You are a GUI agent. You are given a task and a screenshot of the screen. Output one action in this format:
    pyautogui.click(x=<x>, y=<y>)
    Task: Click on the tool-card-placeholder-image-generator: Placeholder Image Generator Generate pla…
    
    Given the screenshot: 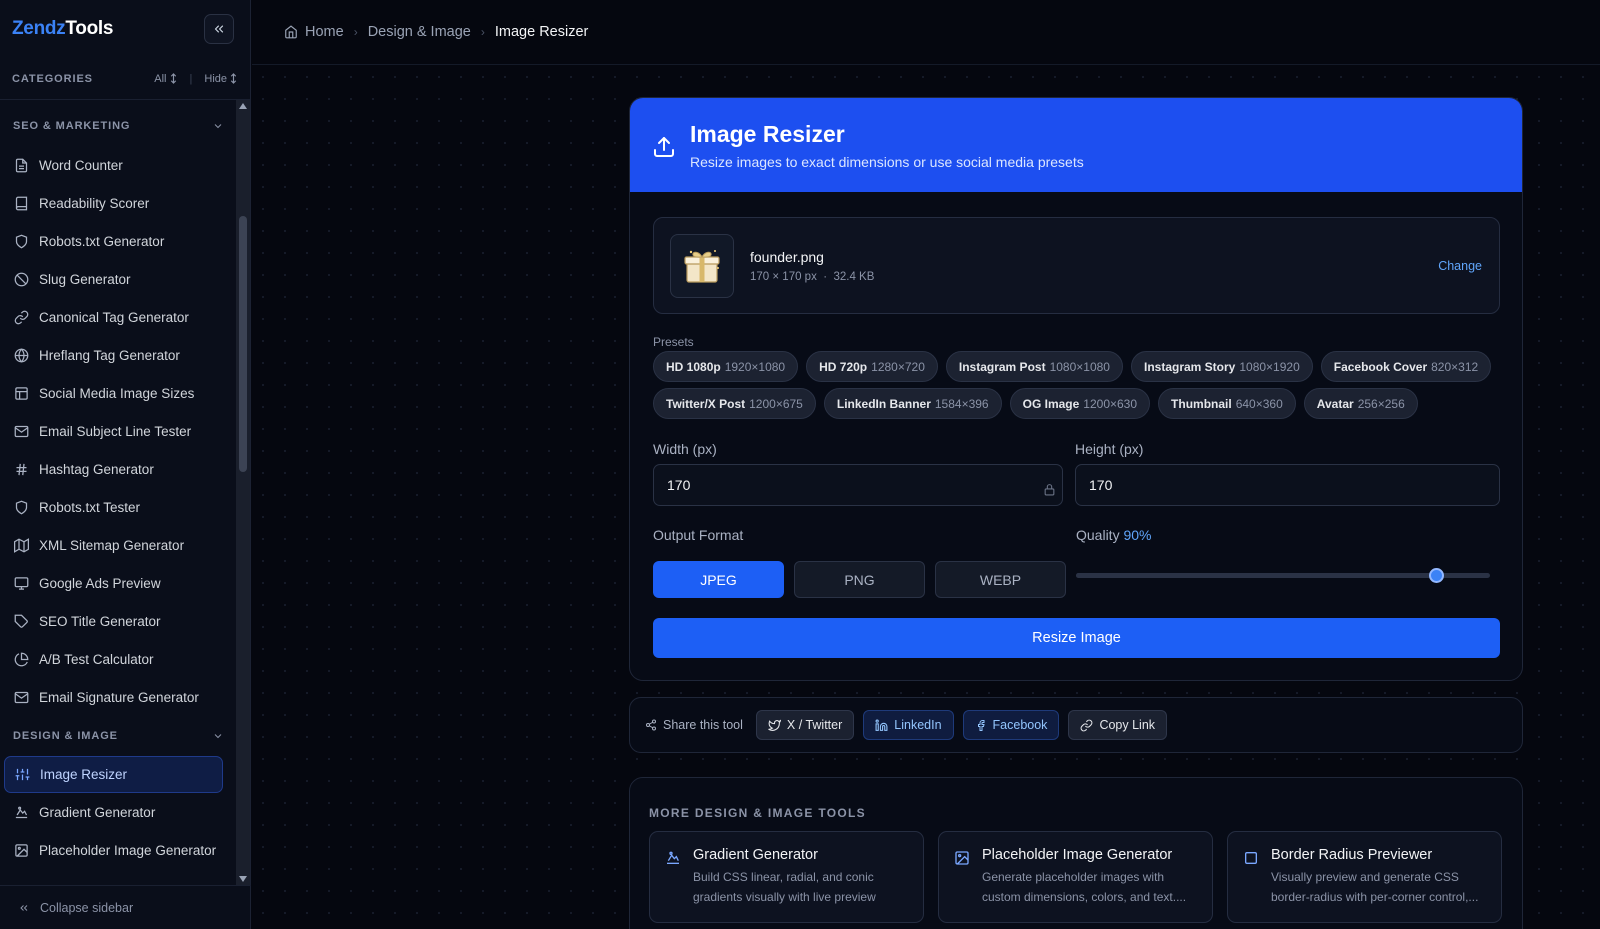 What is the action you would take?
    pyautogui.click(x=1075, y=877)
    